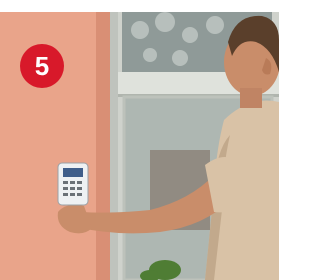  Describe the element at coordinates (73, 172) in the screenshot. I see `keypad-screen` at that location.